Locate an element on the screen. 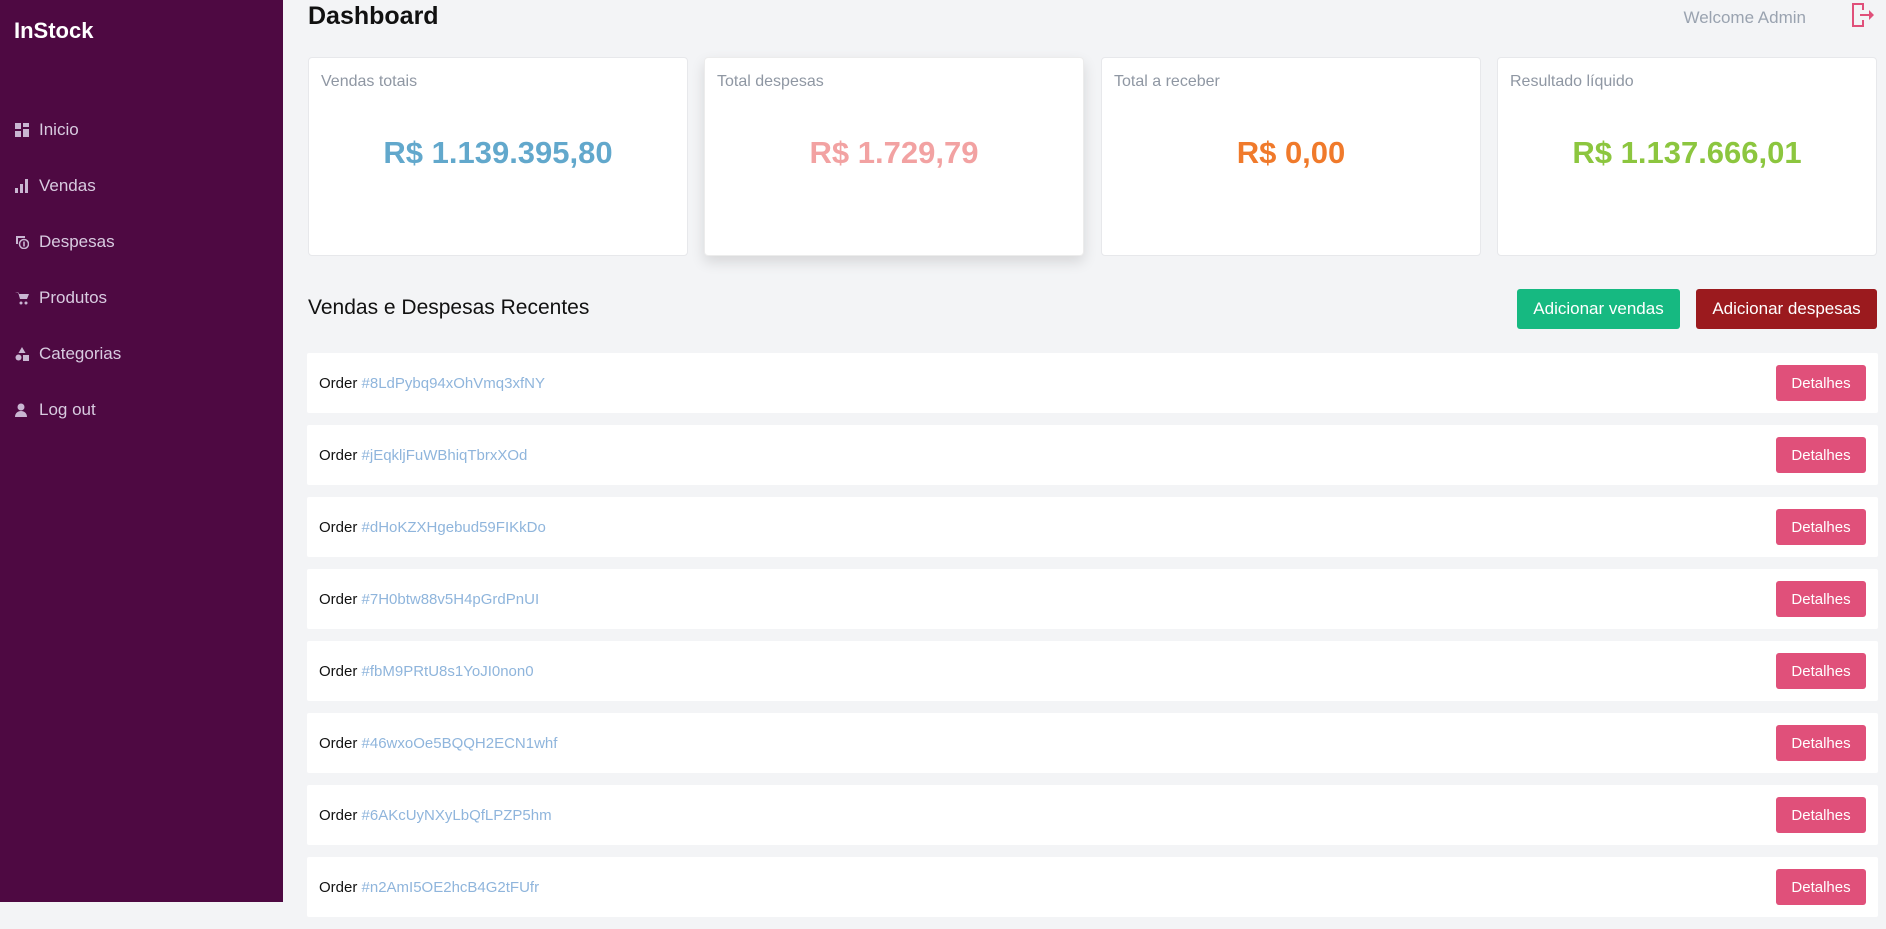  card-value: R$ 1.139.395,80 is located at coordinates (498, 152).